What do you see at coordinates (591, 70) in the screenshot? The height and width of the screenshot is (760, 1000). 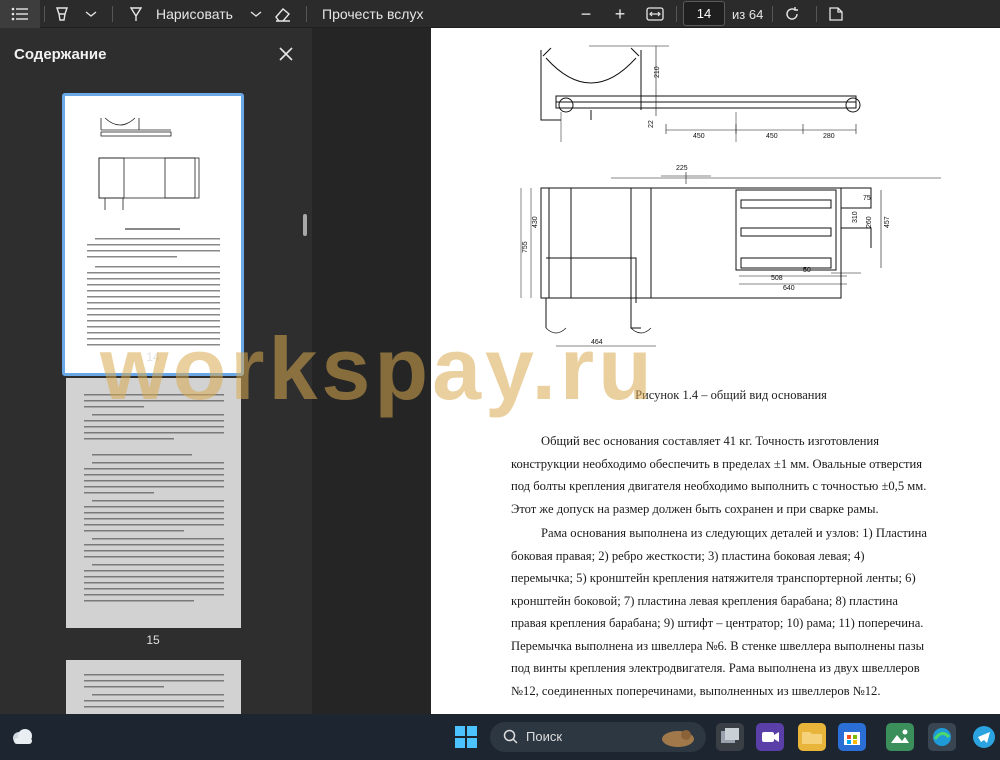 I see `drawing-cradle` at bounding box center [591, 70].